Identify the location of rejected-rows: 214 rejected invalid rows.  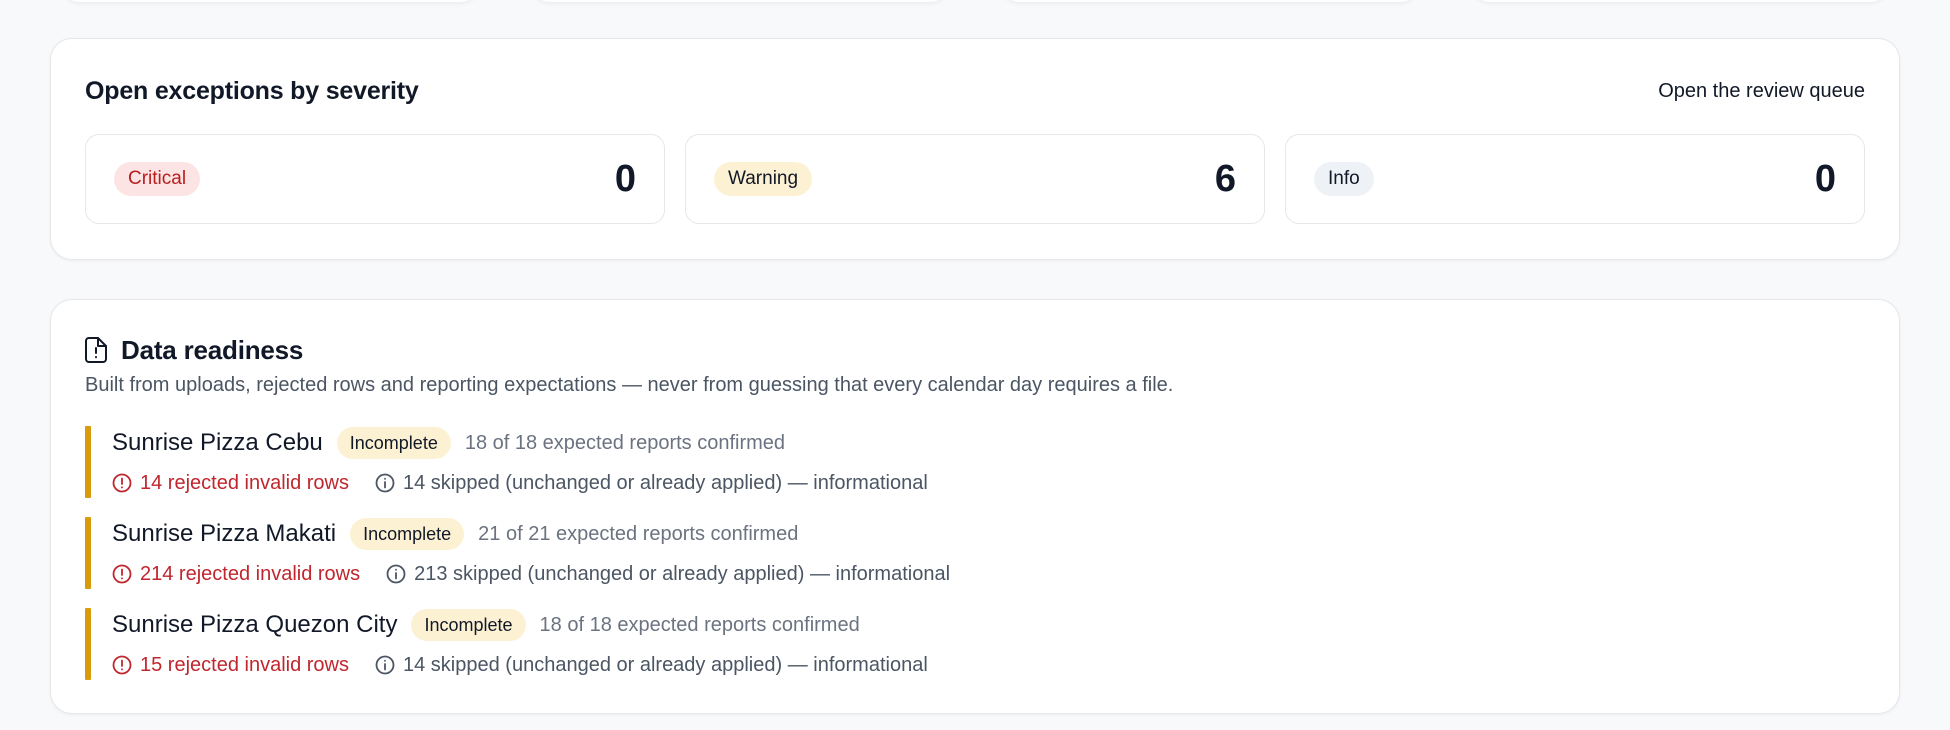
(236, 574).